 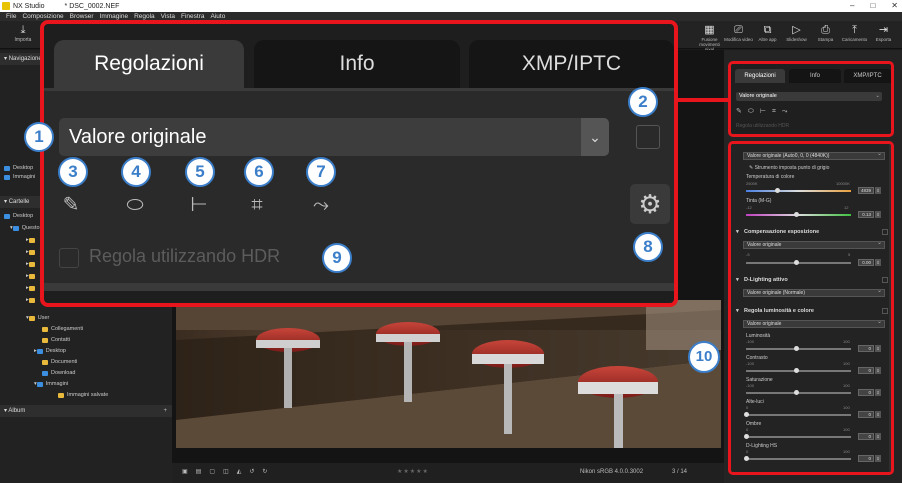 What do you see at coordinates (71, 205) in the screenshot?
I see `eyedropper-icon: ✎` at bounding box center [71, 205].